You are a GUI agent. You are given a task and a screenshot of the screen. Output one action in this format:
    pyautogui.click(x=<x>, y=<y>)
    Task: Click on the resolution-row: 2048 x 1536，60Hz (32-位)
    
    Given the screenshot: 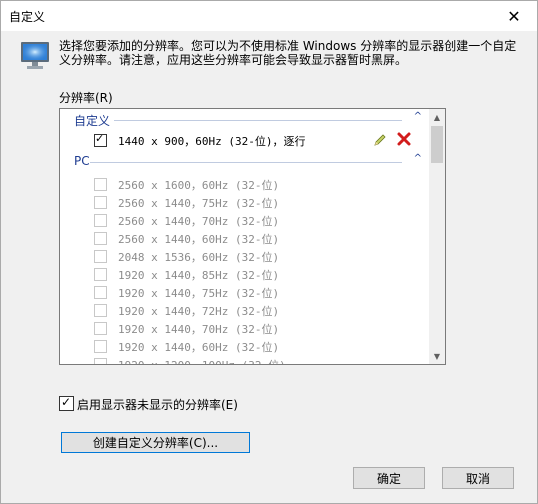 What is the action you would take?
    pyautogui.click(x=244, y=256)
    